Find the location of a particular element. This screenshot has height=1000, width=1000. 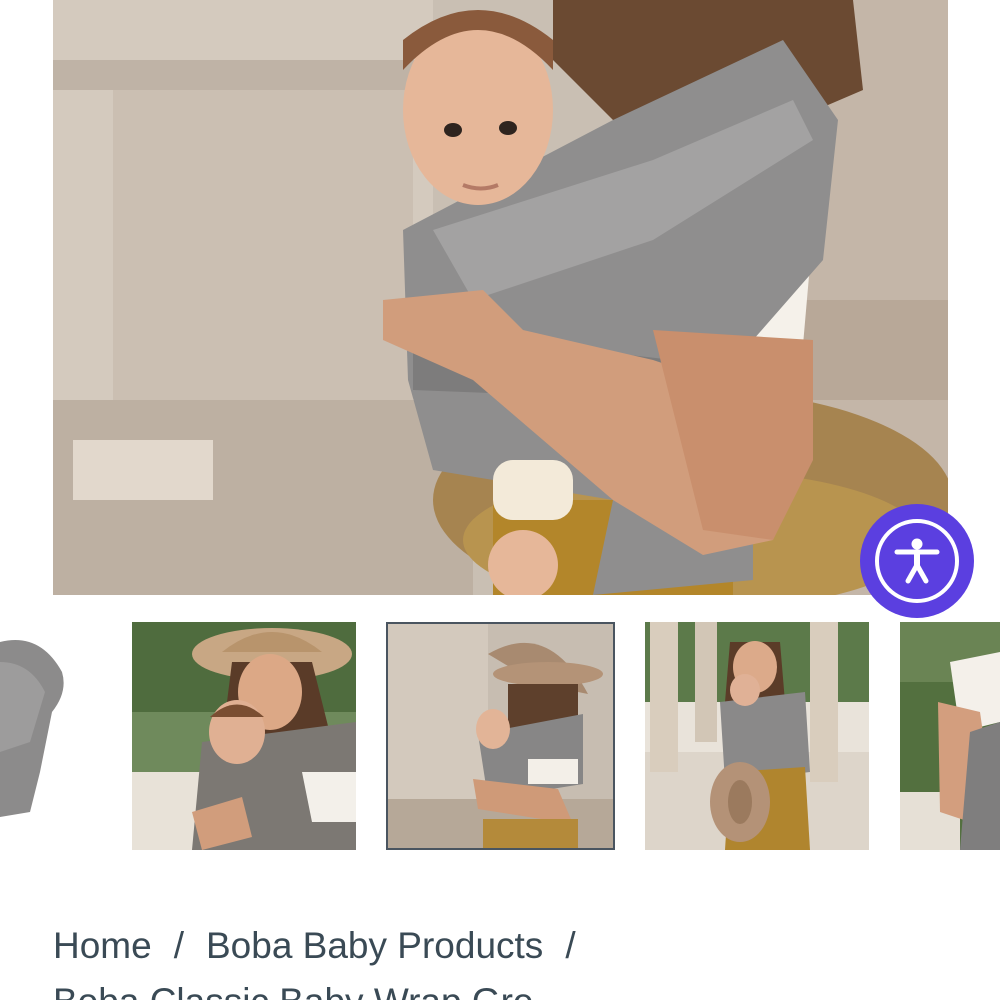

accessibility-person-icon is located at coordinates (917, 561).